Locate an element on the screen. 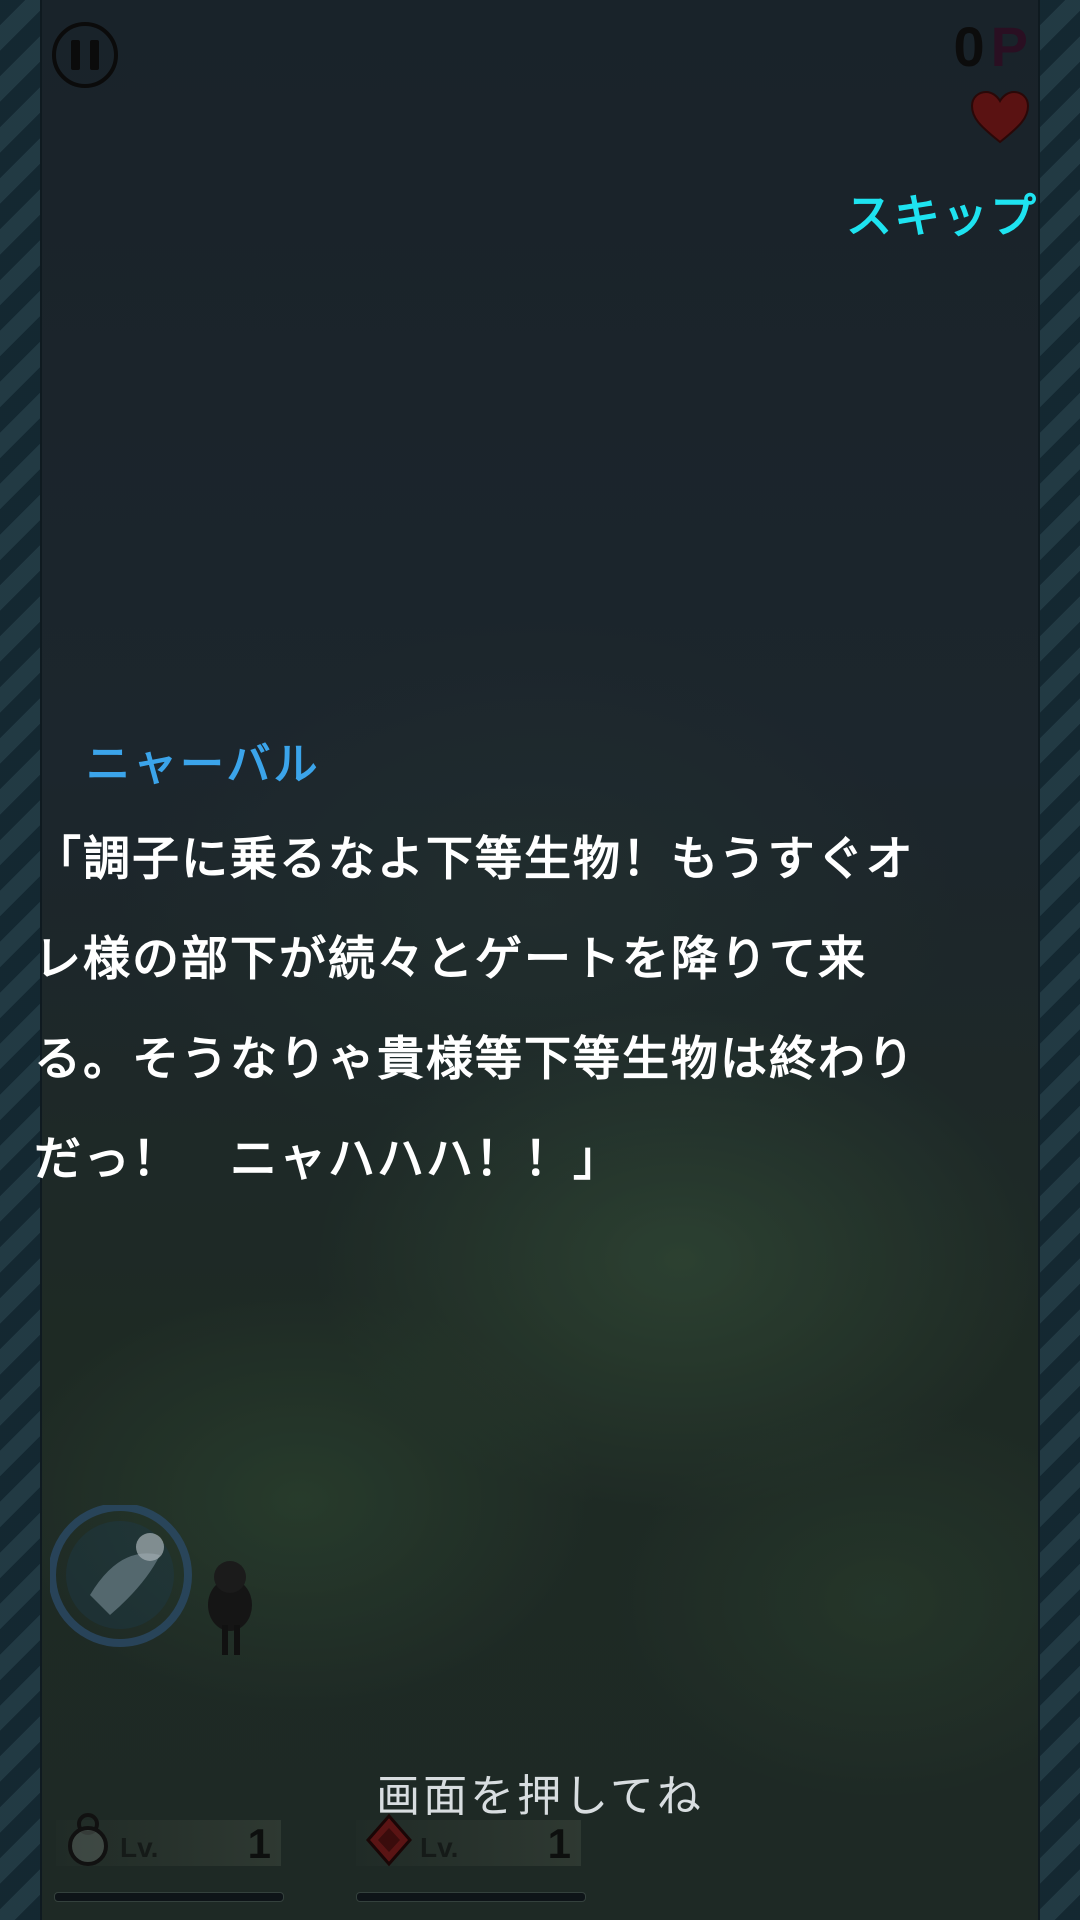 This screenshot has height=1920, width=1080. pause-icon is located at coordinates (75, 55).